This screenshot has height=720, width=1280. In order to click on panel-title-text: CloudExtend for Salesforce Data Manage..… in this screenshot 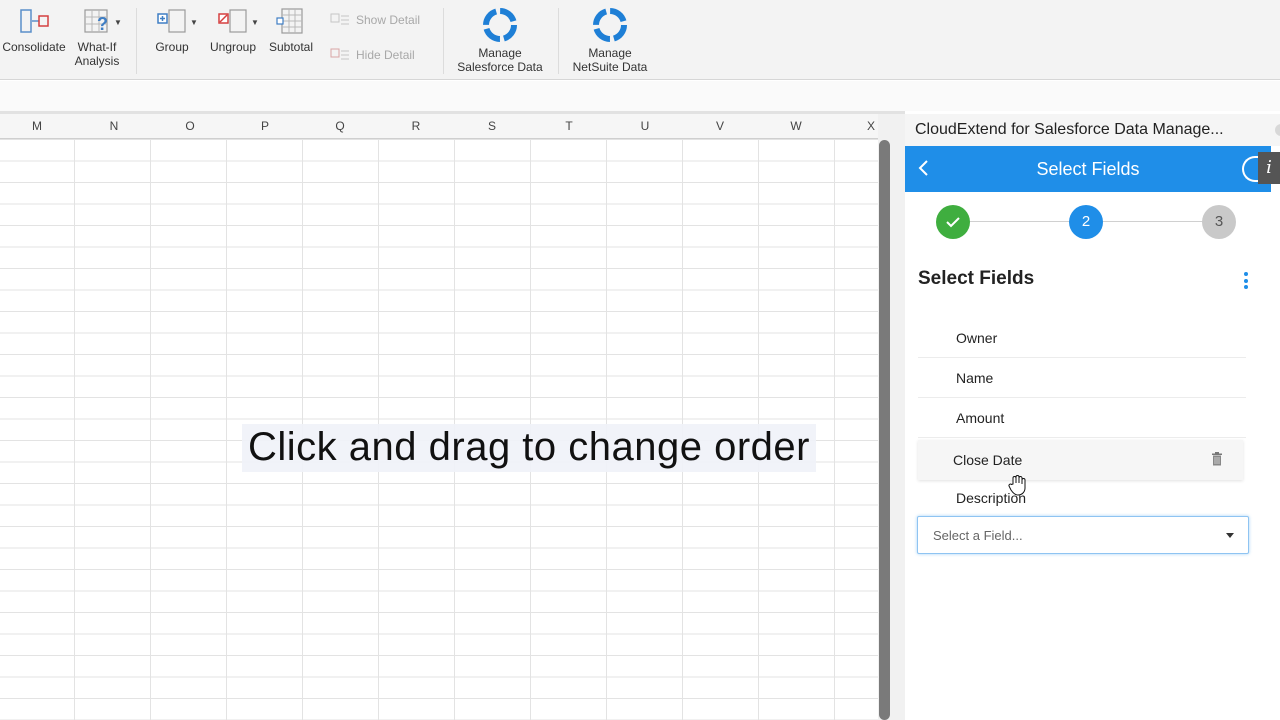, I will do `click(1069, 129)`.